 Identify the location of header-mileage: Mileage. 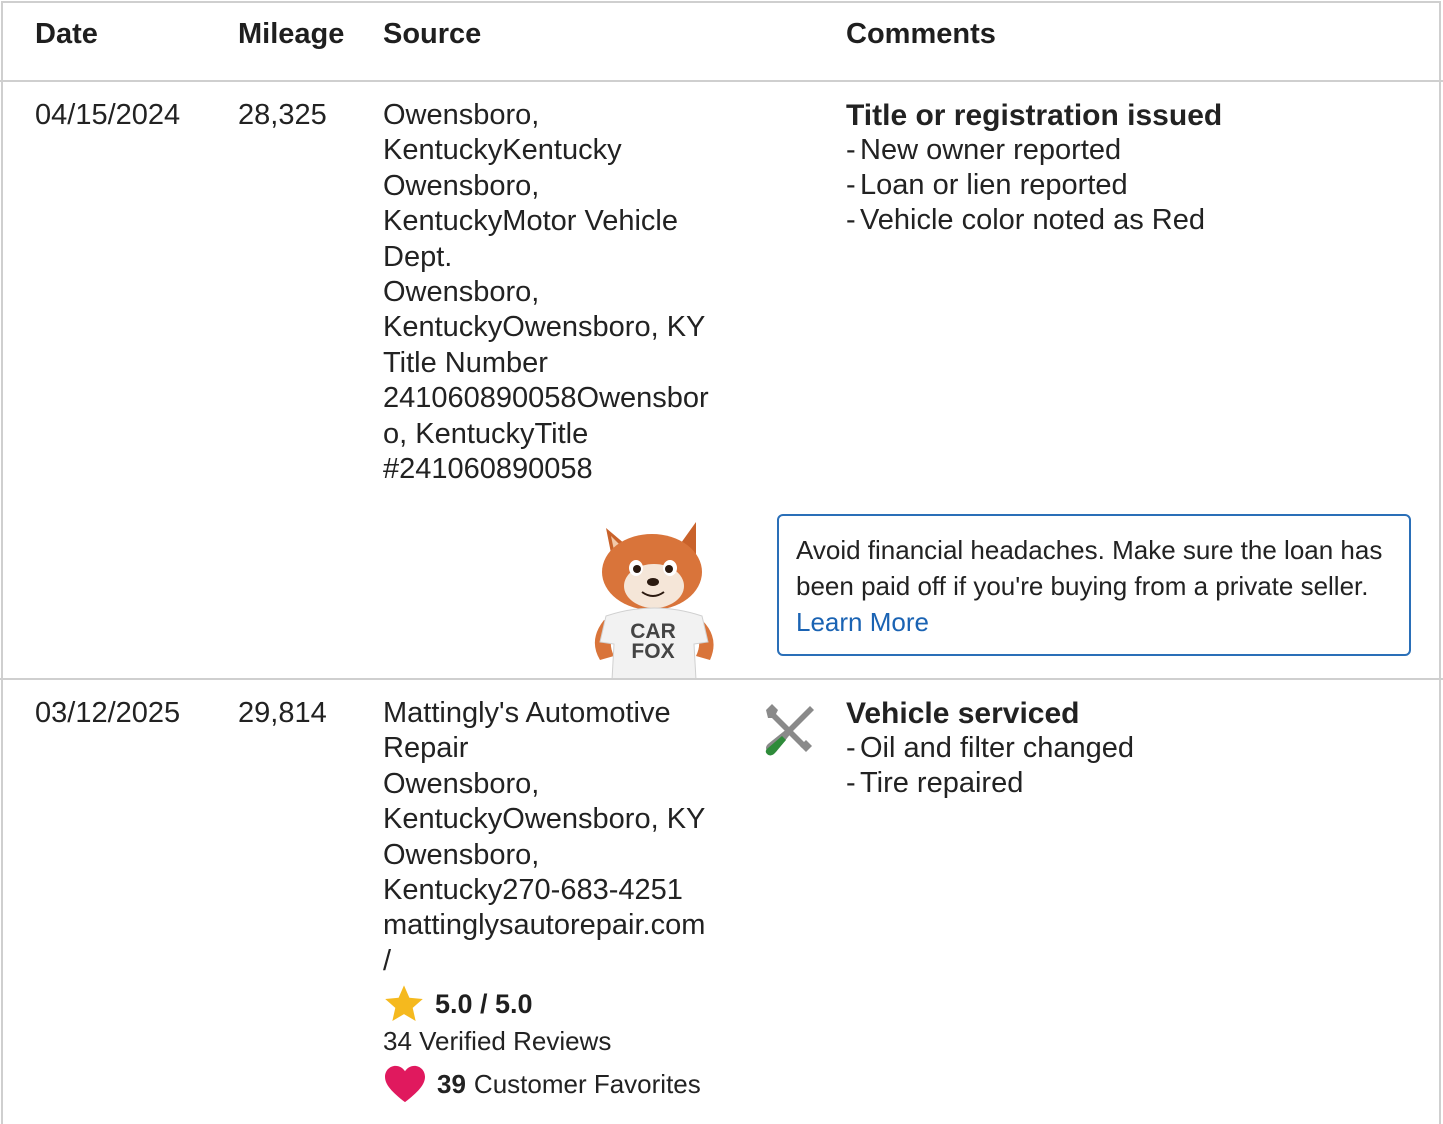
(291, 34).